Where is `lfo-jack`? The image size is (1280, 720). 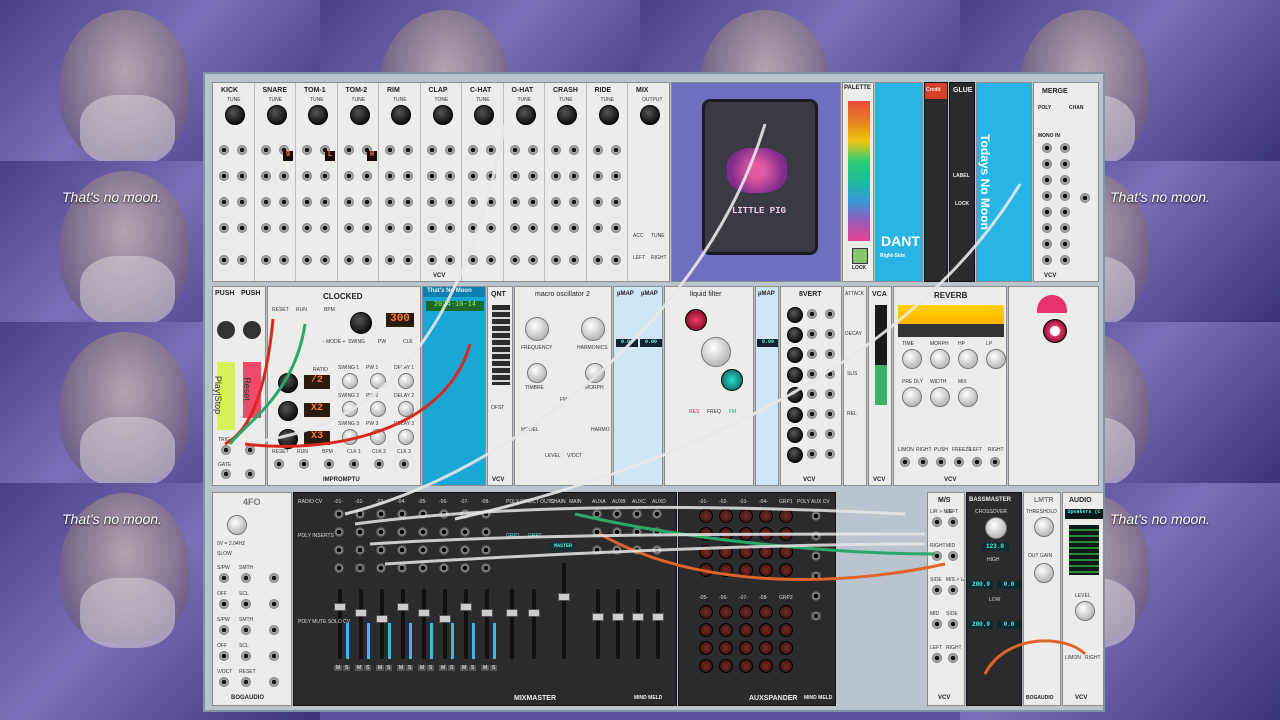 lfo-jack is located at coordinates (246, 630).